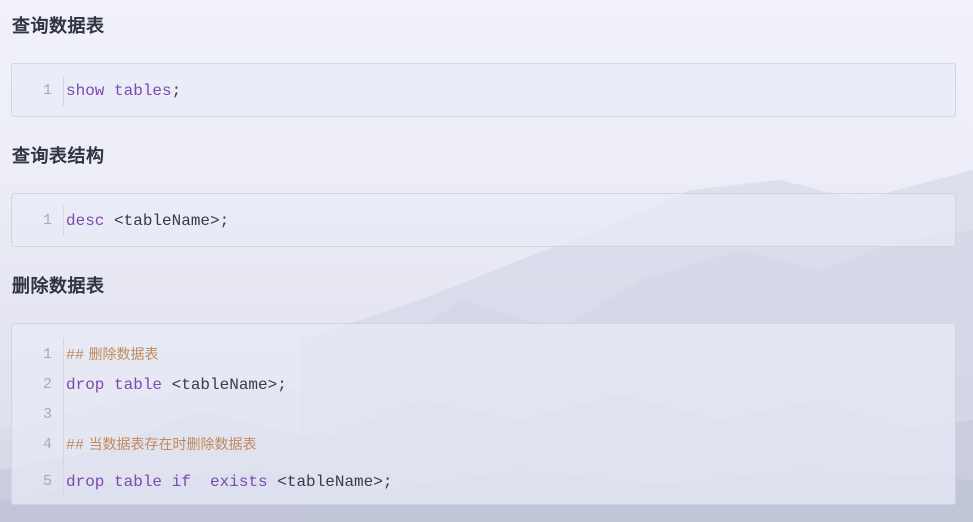 The height and width of the screenshot is (522, 973). I want to click on code-line: 4 ## 当数据表存在时删除数据表, so click(483, 445).